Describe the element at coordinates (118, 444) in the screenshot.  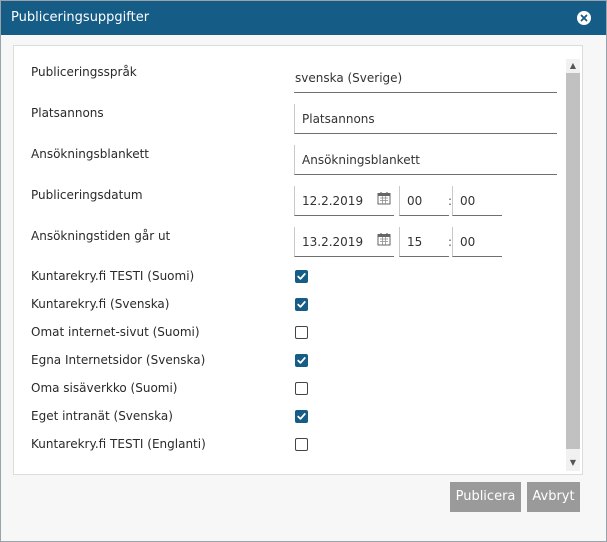
I see `channel-label: Kuntarekry.fi TESTI (Englanti)` at that location.